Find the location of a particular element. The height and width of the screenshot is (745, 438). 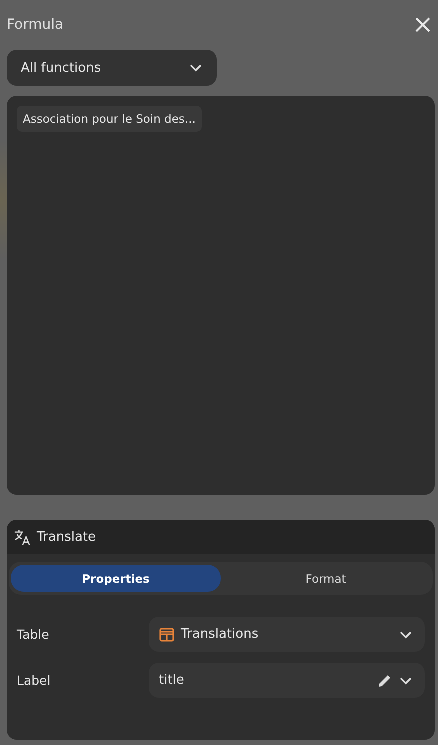

select-field: title is located at coordinates (287, 680).